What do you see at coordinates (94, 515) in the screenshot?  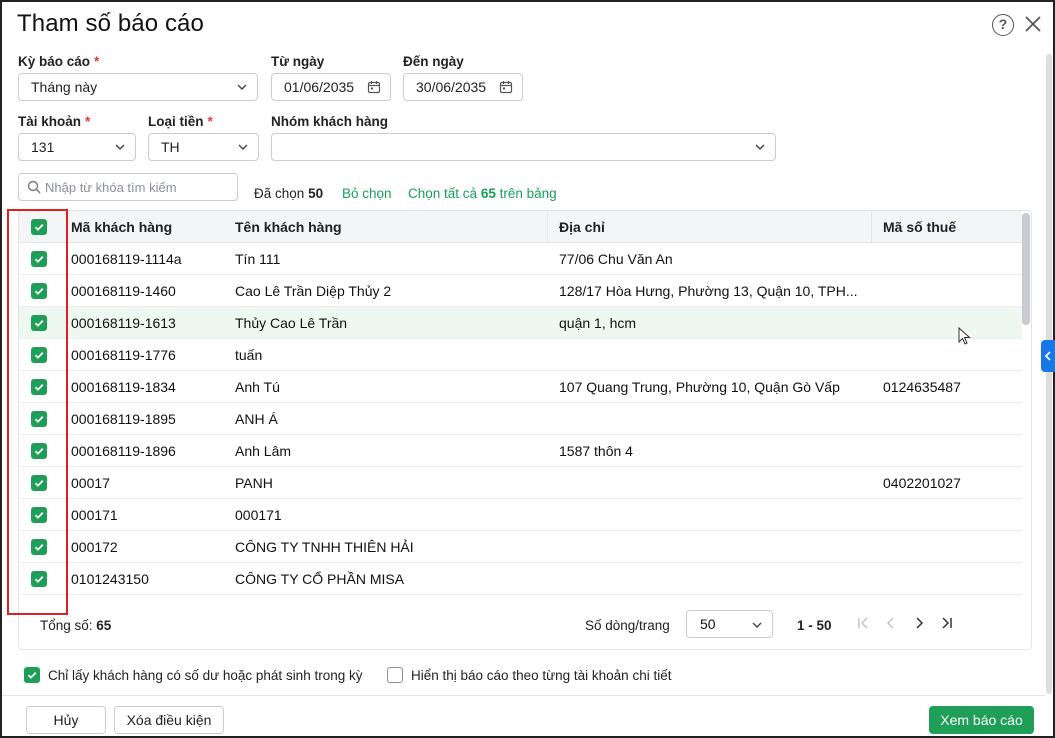 I see `cell-code: 000171` at bounding box center [94, 515].